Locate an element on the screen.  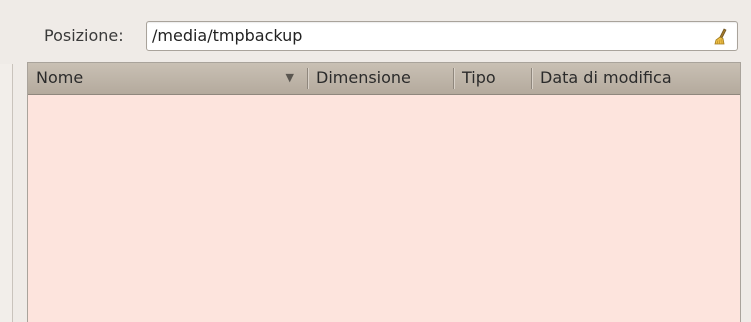
column-header-name-label: Nome is located at coordinates (60, 77).